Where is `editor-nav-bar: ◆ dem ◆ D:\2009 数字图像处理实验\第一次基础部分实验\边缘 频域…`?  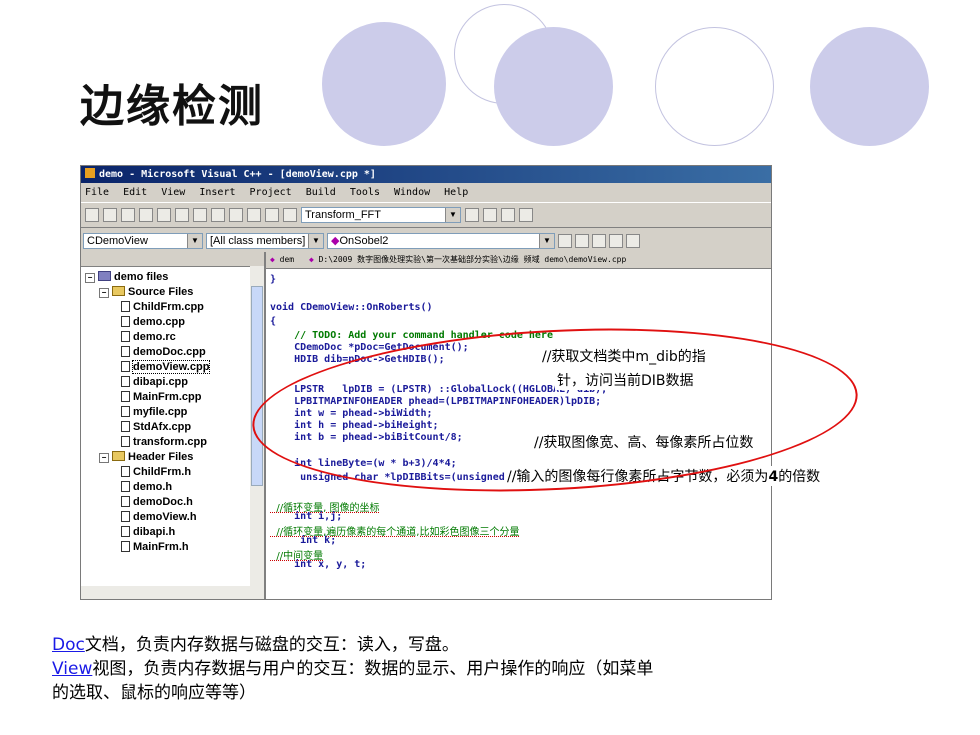
editor-nav-bar: ◆ dem ◆ D:\2009 数字图像处理实验\第一次基础部分实验\边缘 频域… is located at coordinates (518, 260).